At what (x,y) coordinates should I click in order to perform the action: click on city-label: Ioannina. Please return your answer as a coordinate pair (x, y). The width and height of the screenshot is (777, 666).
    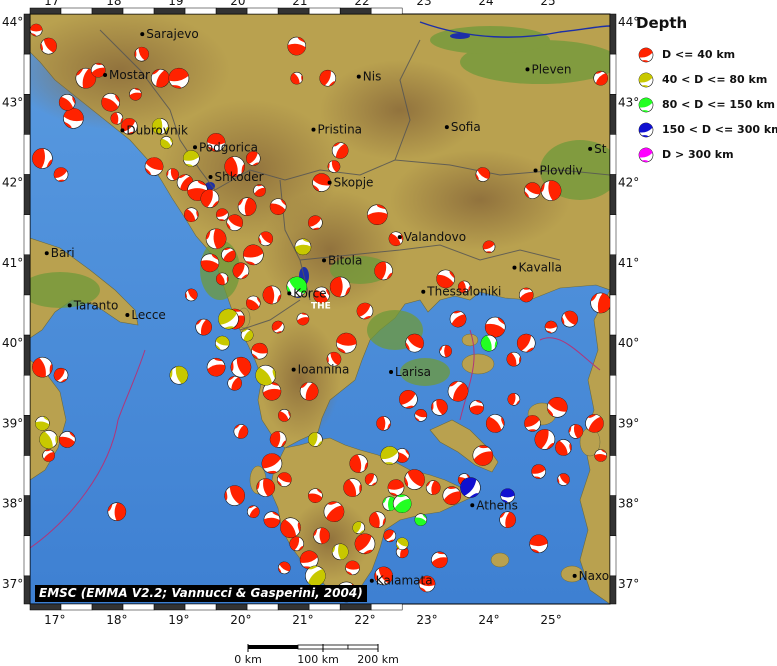
    Looking at the image, I should click on (324, 370).